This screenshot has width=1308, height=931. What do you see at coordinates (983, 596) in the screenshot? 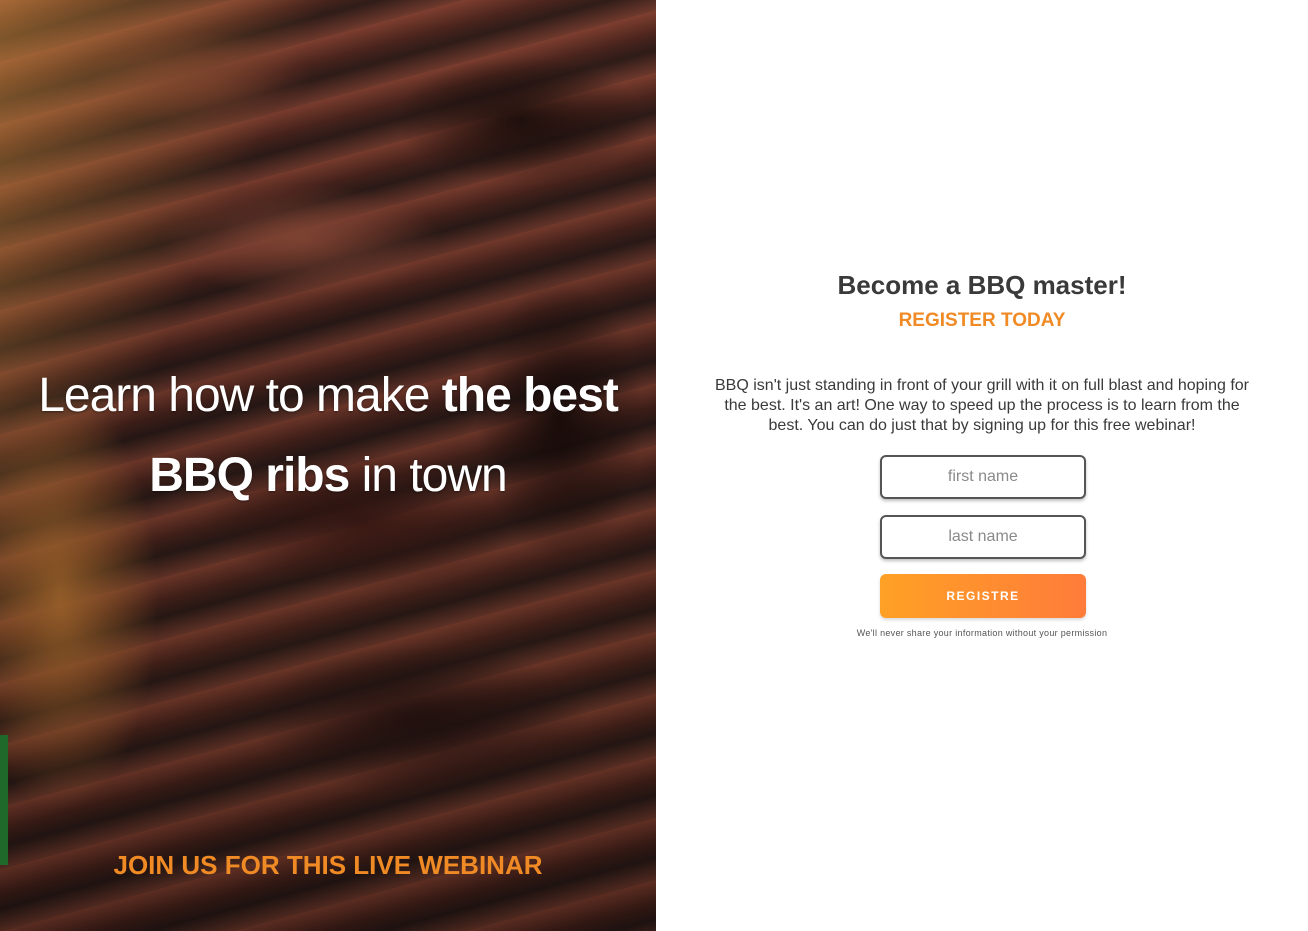
I see `register-button: REGISTRE` at bounding box center [983, 596].